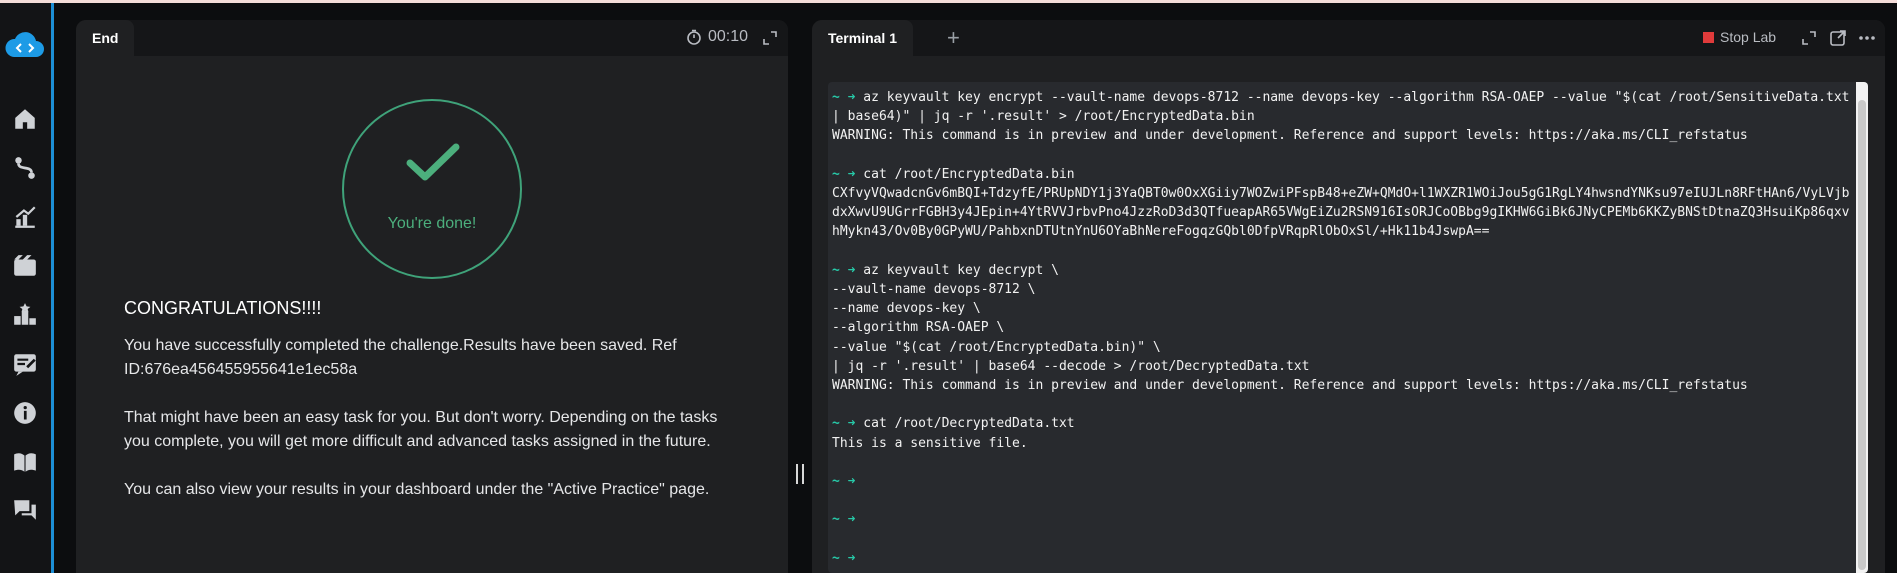 The height and width of the screenshot is (573, 1897). I want to click on terminal-command: az keyvault key decrypt \, so click(957, 270).